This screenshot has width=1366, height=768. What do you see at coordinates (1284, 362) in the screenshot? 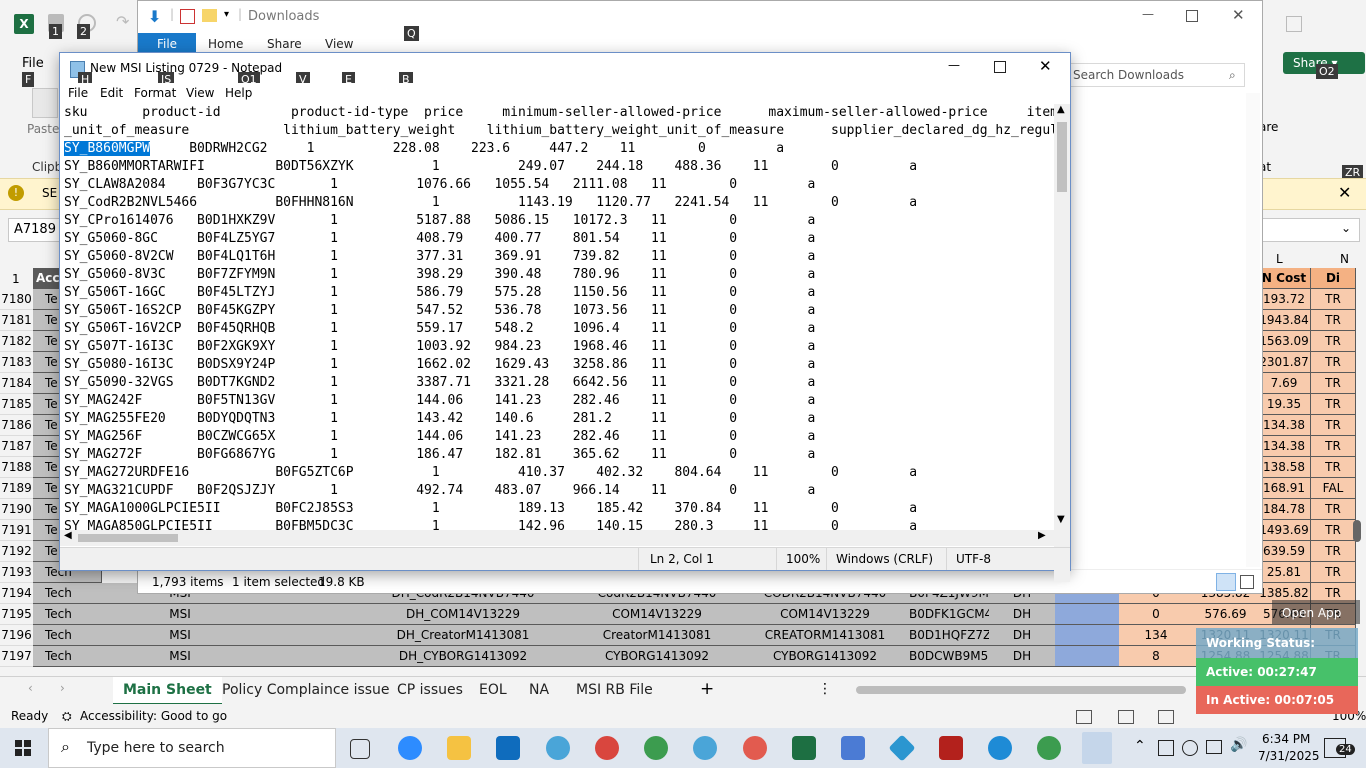
I see `cell-cost: 2301.87` at bounding box center [1284, 362].